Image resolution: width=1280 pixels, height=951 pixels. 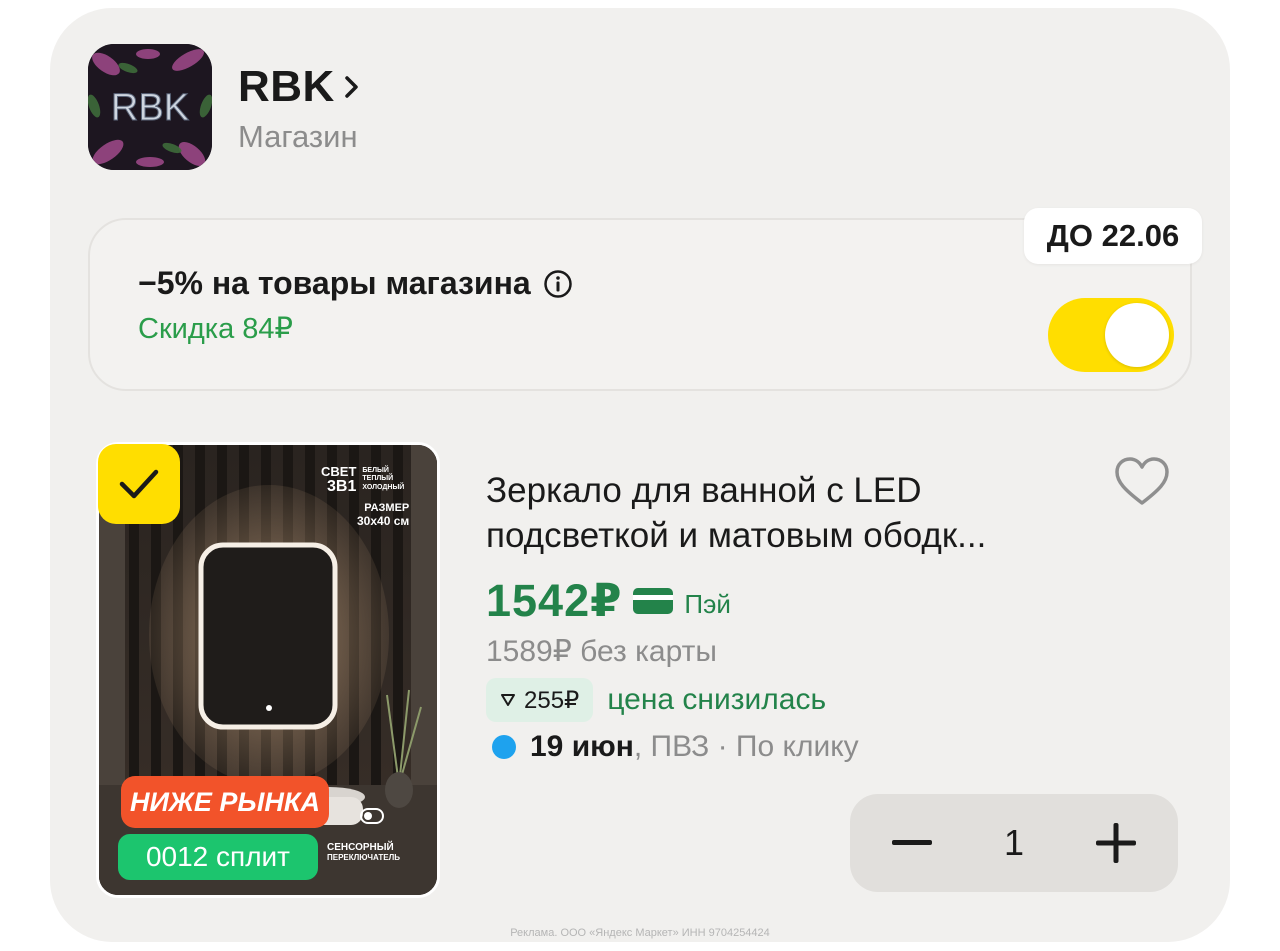 What do you see at coordinates (363, 857) in the screenshot?
I see `img-sensor-line2: ПЕРЕКЛЮЧАТЕЛЬ` at bounding box center [363, 857].